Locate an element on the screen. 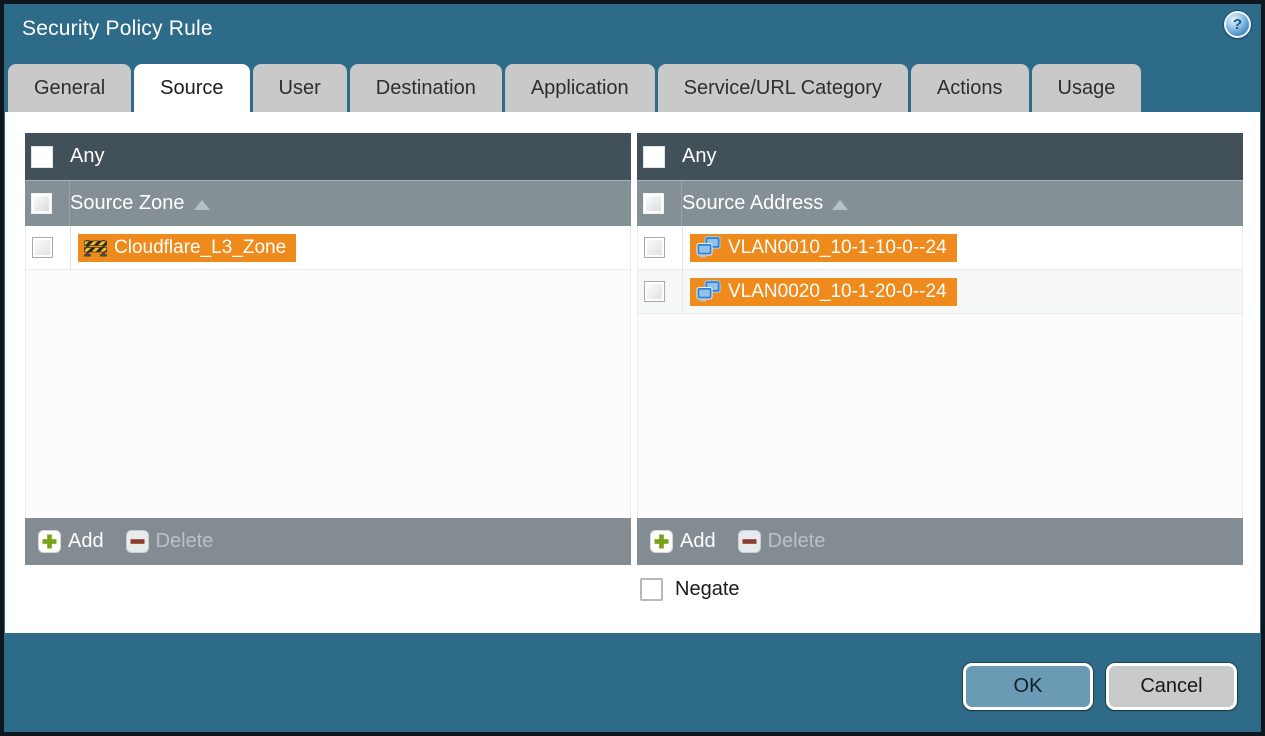 The image size is (1265, 736). address-name: VLAN0020_10-1-20-0--24 is located at coordinates (837, 291).